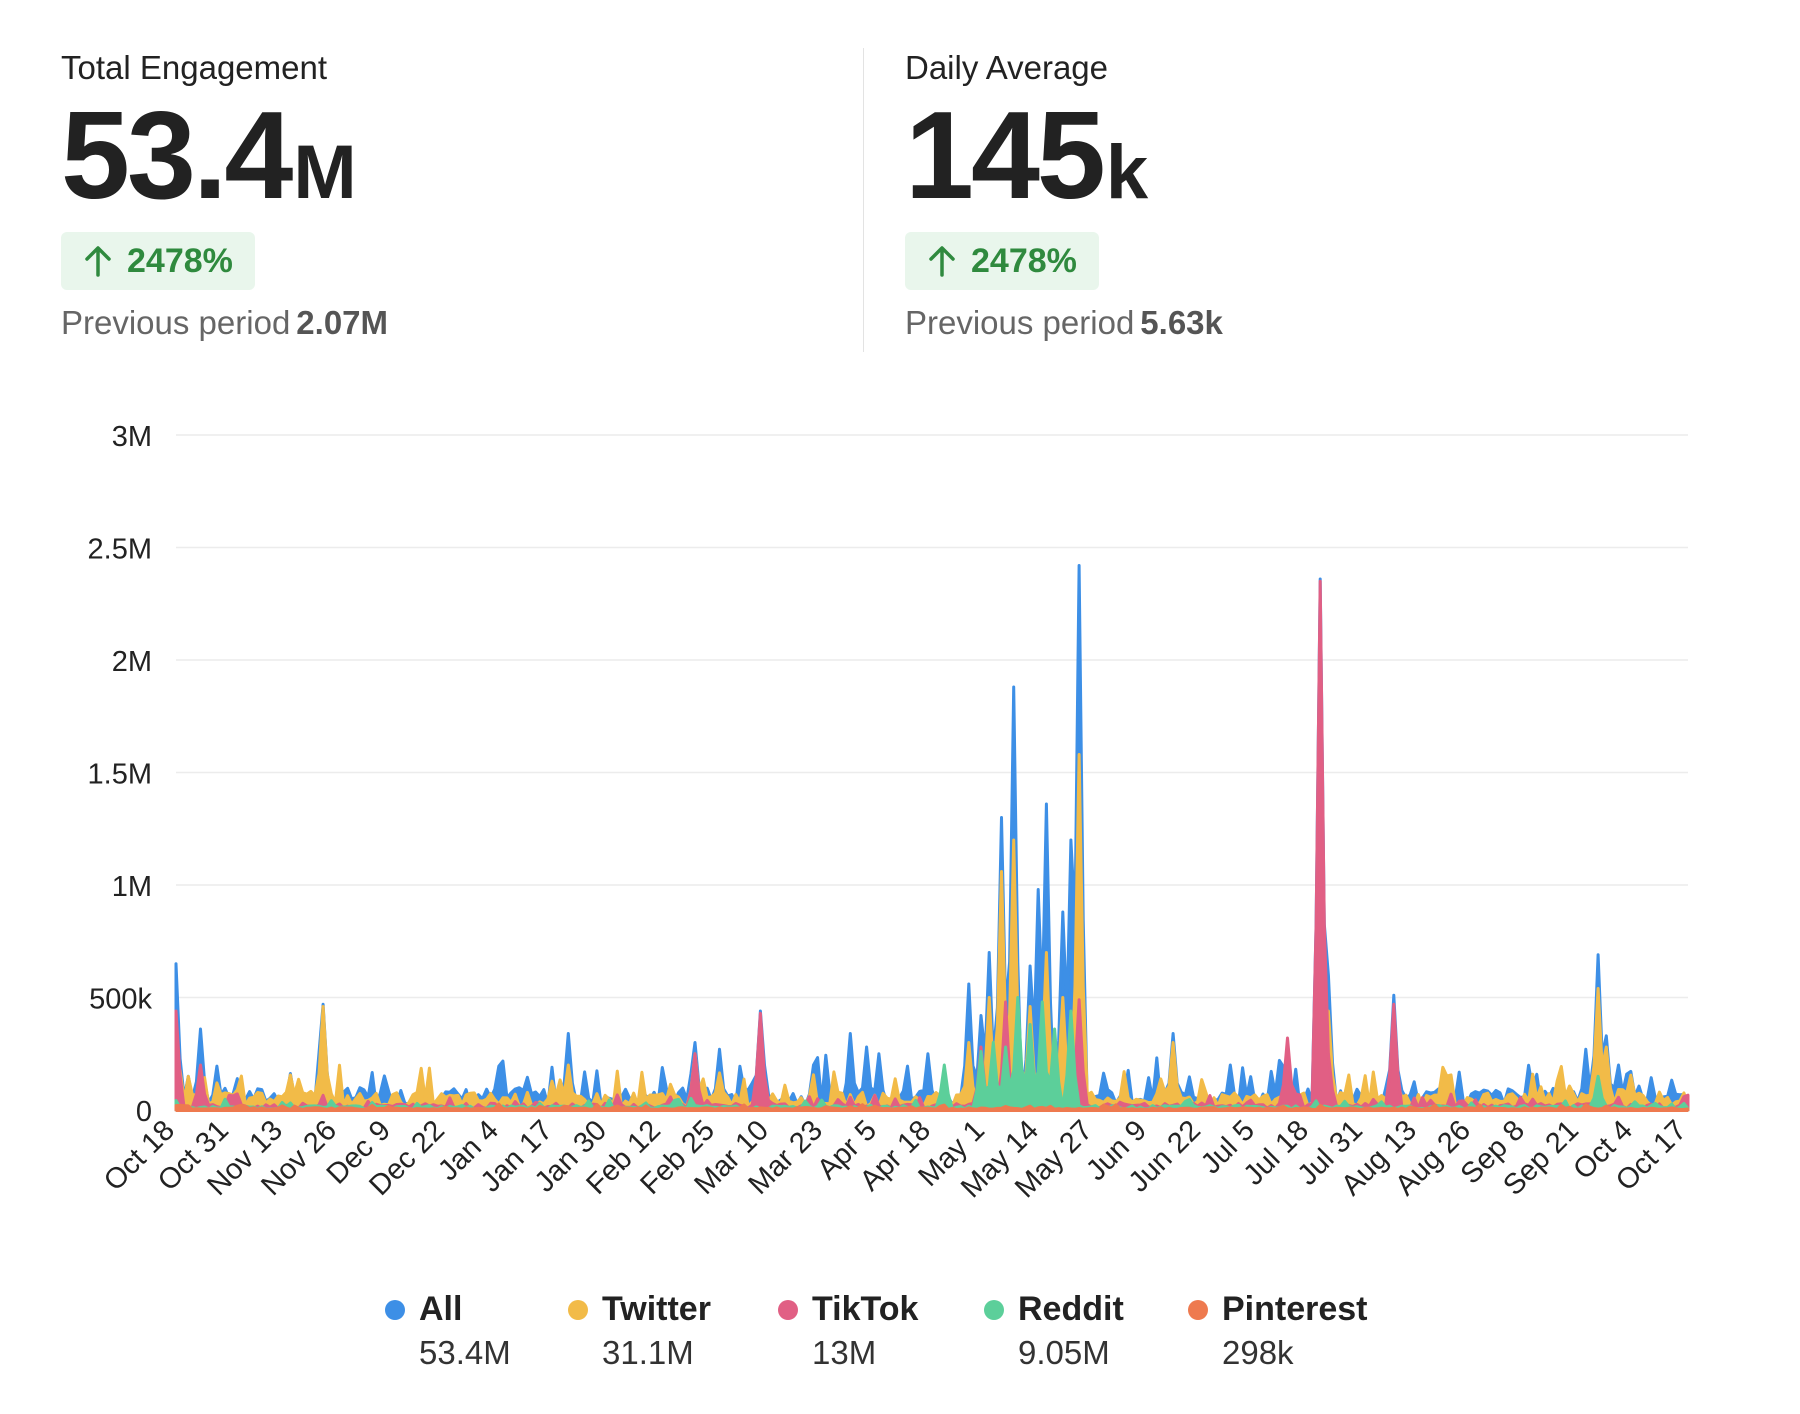 This screenshot has width=1800, height=1414. Describe the element at coordinates (120, 775) in the screenshot. I see `y-tick-label: 1.5M` at that location.